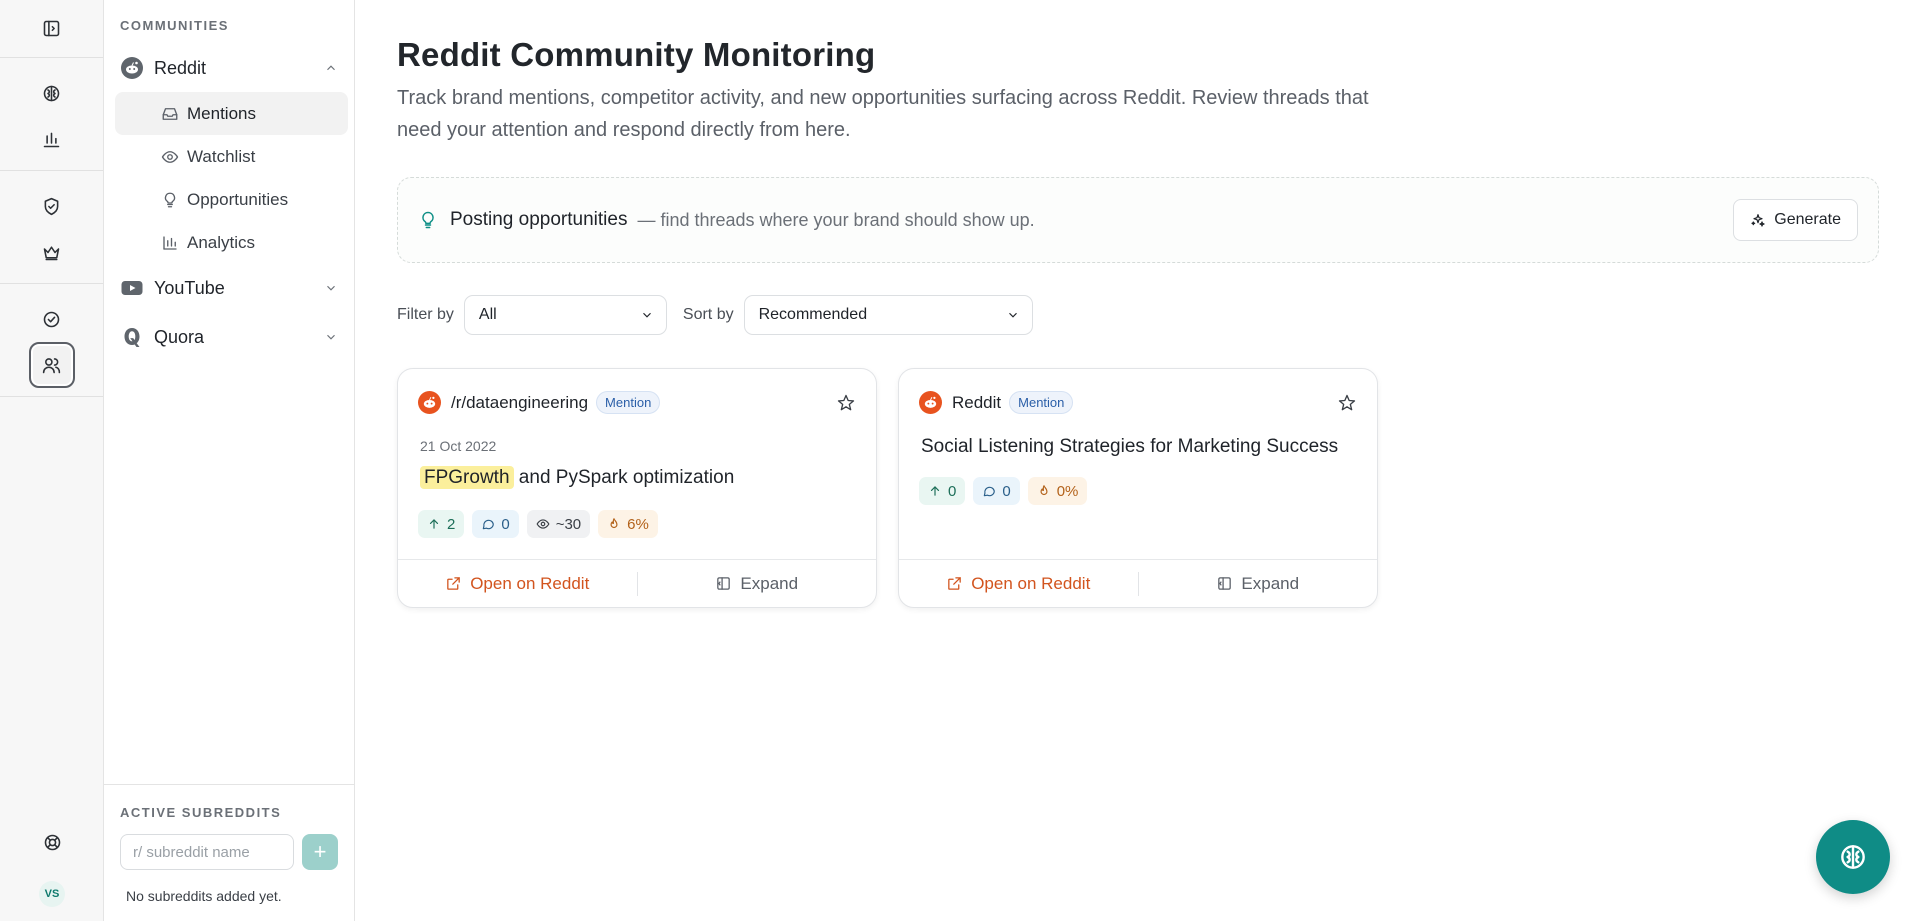 Image resolution: width=1920 pixels, height=921 pixels. What do you see at coordinates (238, 199) in the screenshot?
I see `sidebar-item-label: Opportunities` at bounding box center [238, 199].